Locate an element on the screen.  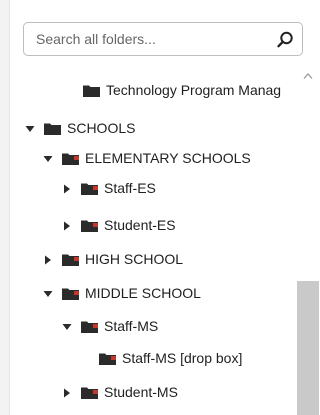
tree-item-label: Staff-MS [drop box] is located at coordinates (182, 358).